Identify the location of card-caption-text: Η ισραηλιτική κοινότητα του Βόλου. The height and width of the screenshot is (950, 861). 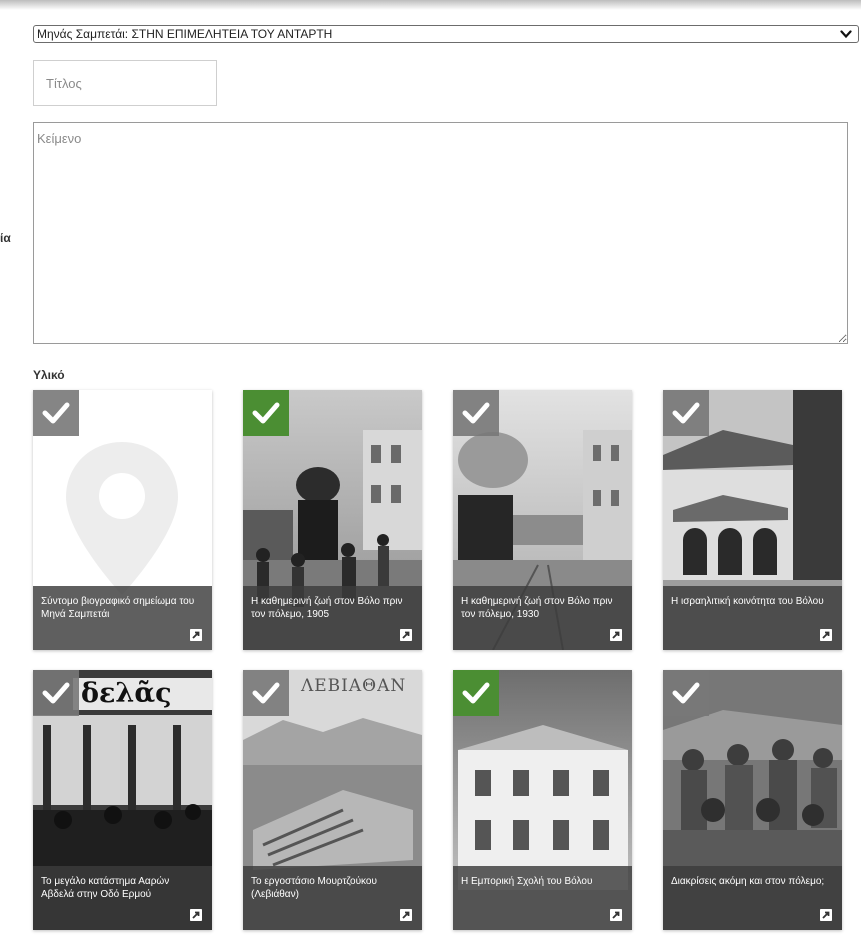
(747, 601).